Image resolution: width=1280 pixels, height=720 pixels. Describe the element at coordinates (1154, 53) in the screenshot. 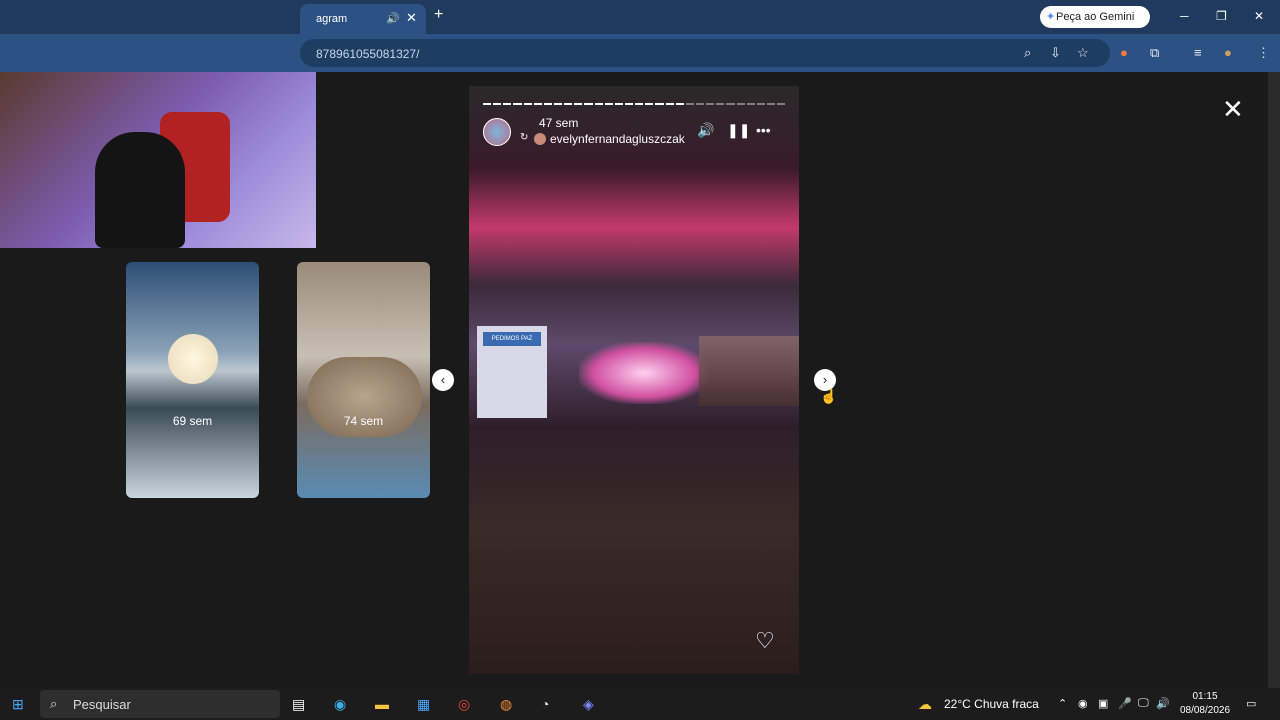

I see `extensions-puzzle-icon: ⧉` at that location.